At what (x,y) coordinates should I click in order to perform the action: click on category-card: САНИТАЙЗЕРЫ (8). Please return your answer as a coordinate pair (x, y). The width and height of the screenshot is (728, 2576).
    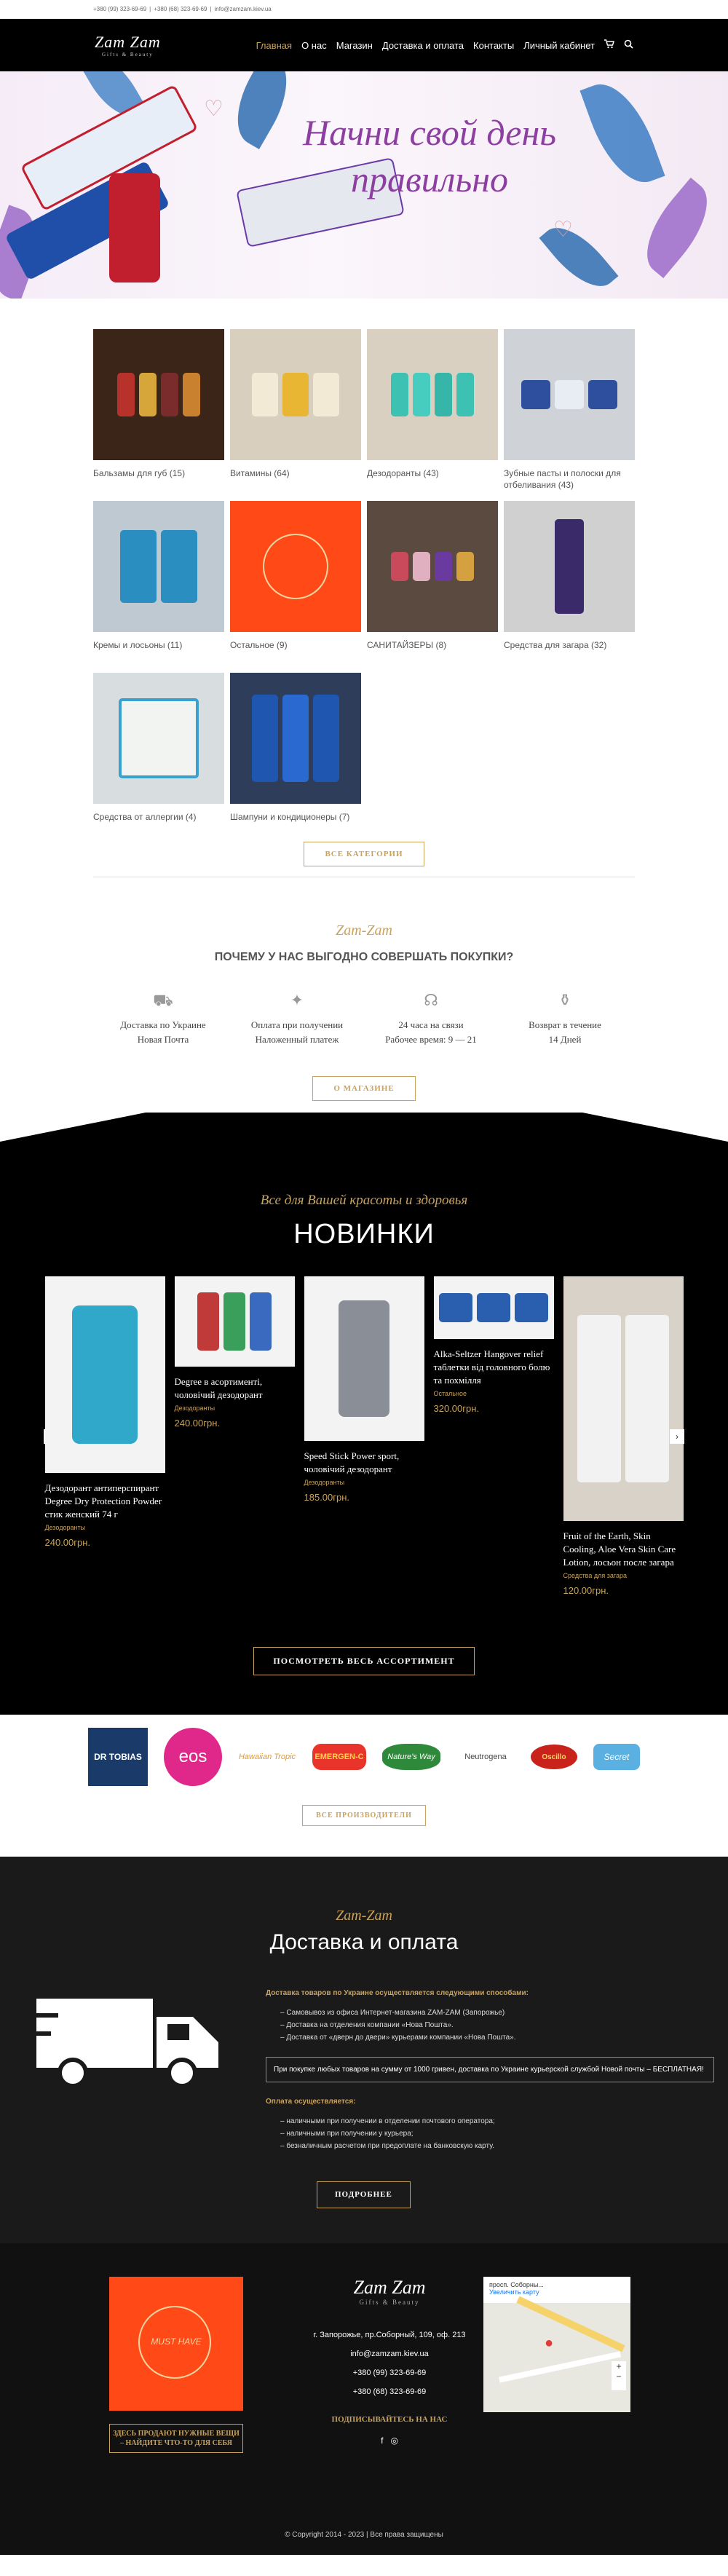
    Looking at the image, I should click on (432, 582).